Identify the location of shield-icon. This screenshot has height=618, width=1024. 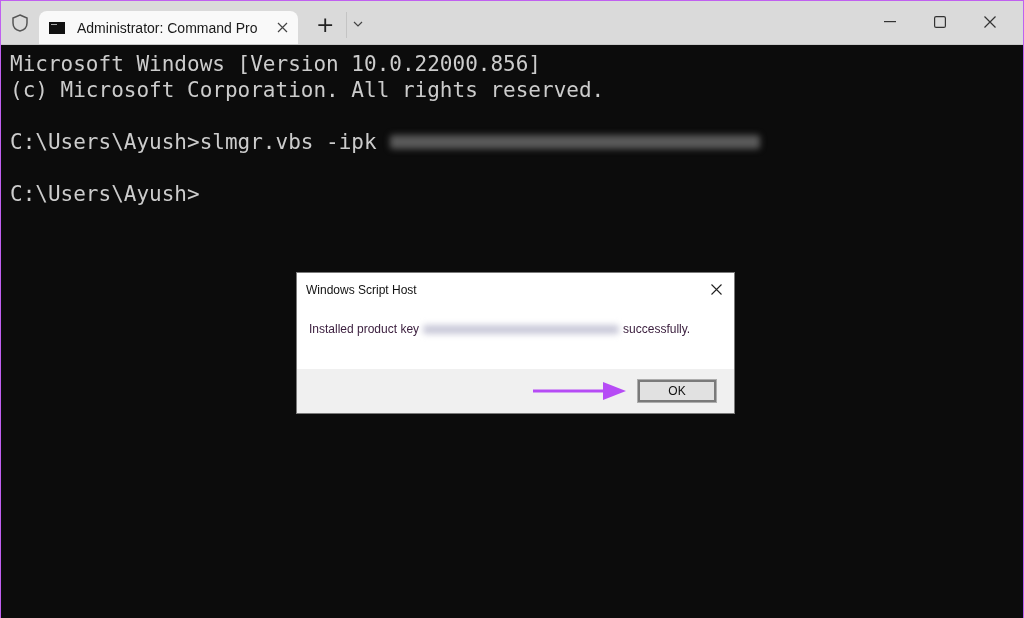
(20, 23).